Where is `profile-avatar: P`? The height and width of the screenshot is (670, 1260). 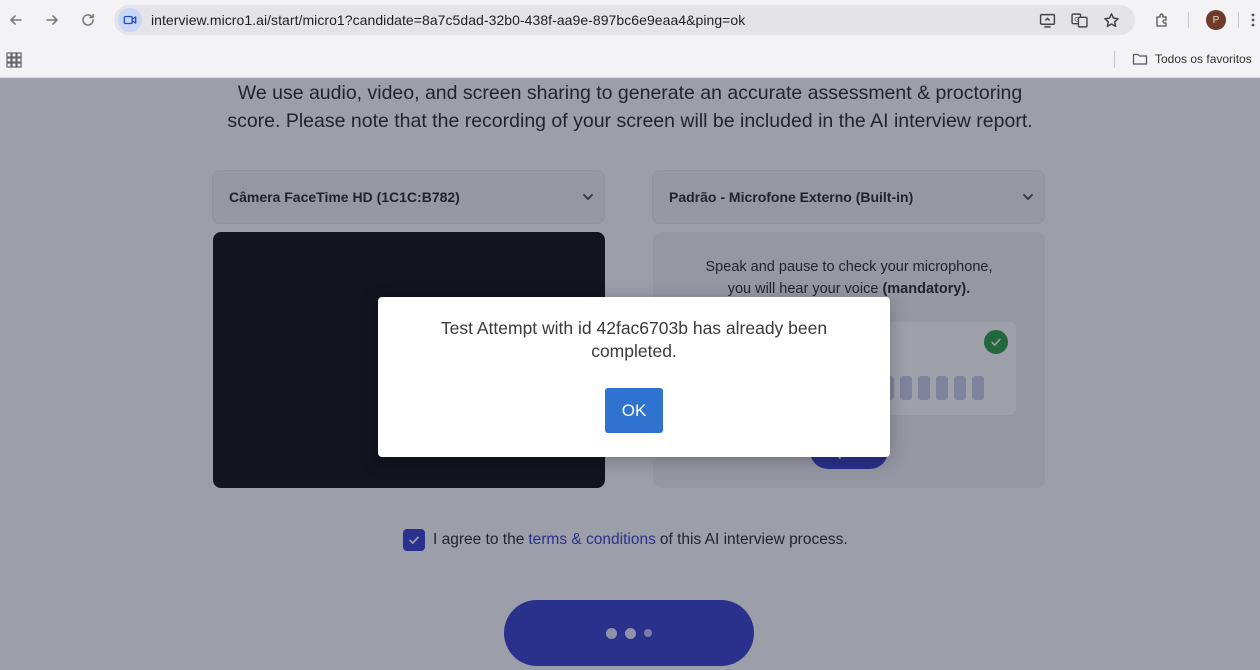
profile-avatar: P is located at coordinates (1216, 20).